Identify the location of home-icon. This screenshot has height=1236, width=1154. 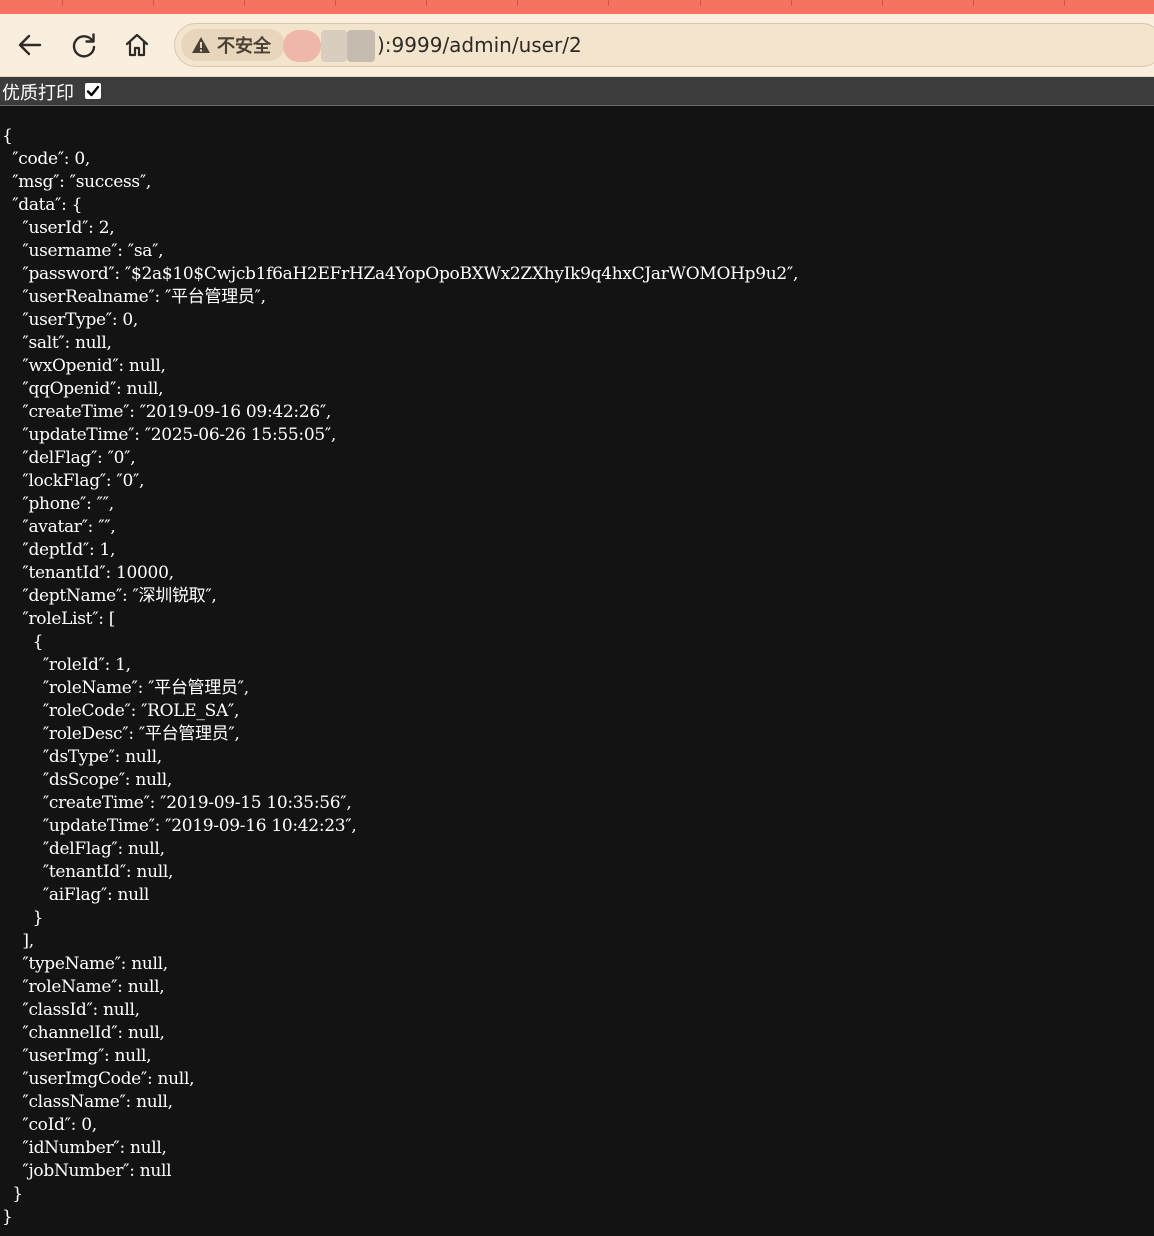
(137, 45).